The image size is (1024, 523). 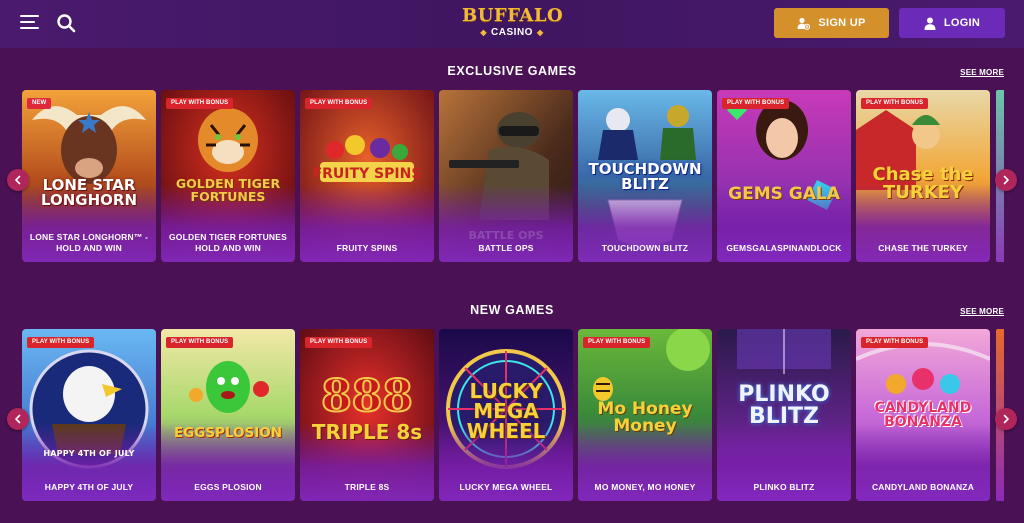 What do you see at coordinates (982, 72) in the screenshot?
I see `see-more-exclusive-link: SEE MORE` at bounding box center [982, 72].